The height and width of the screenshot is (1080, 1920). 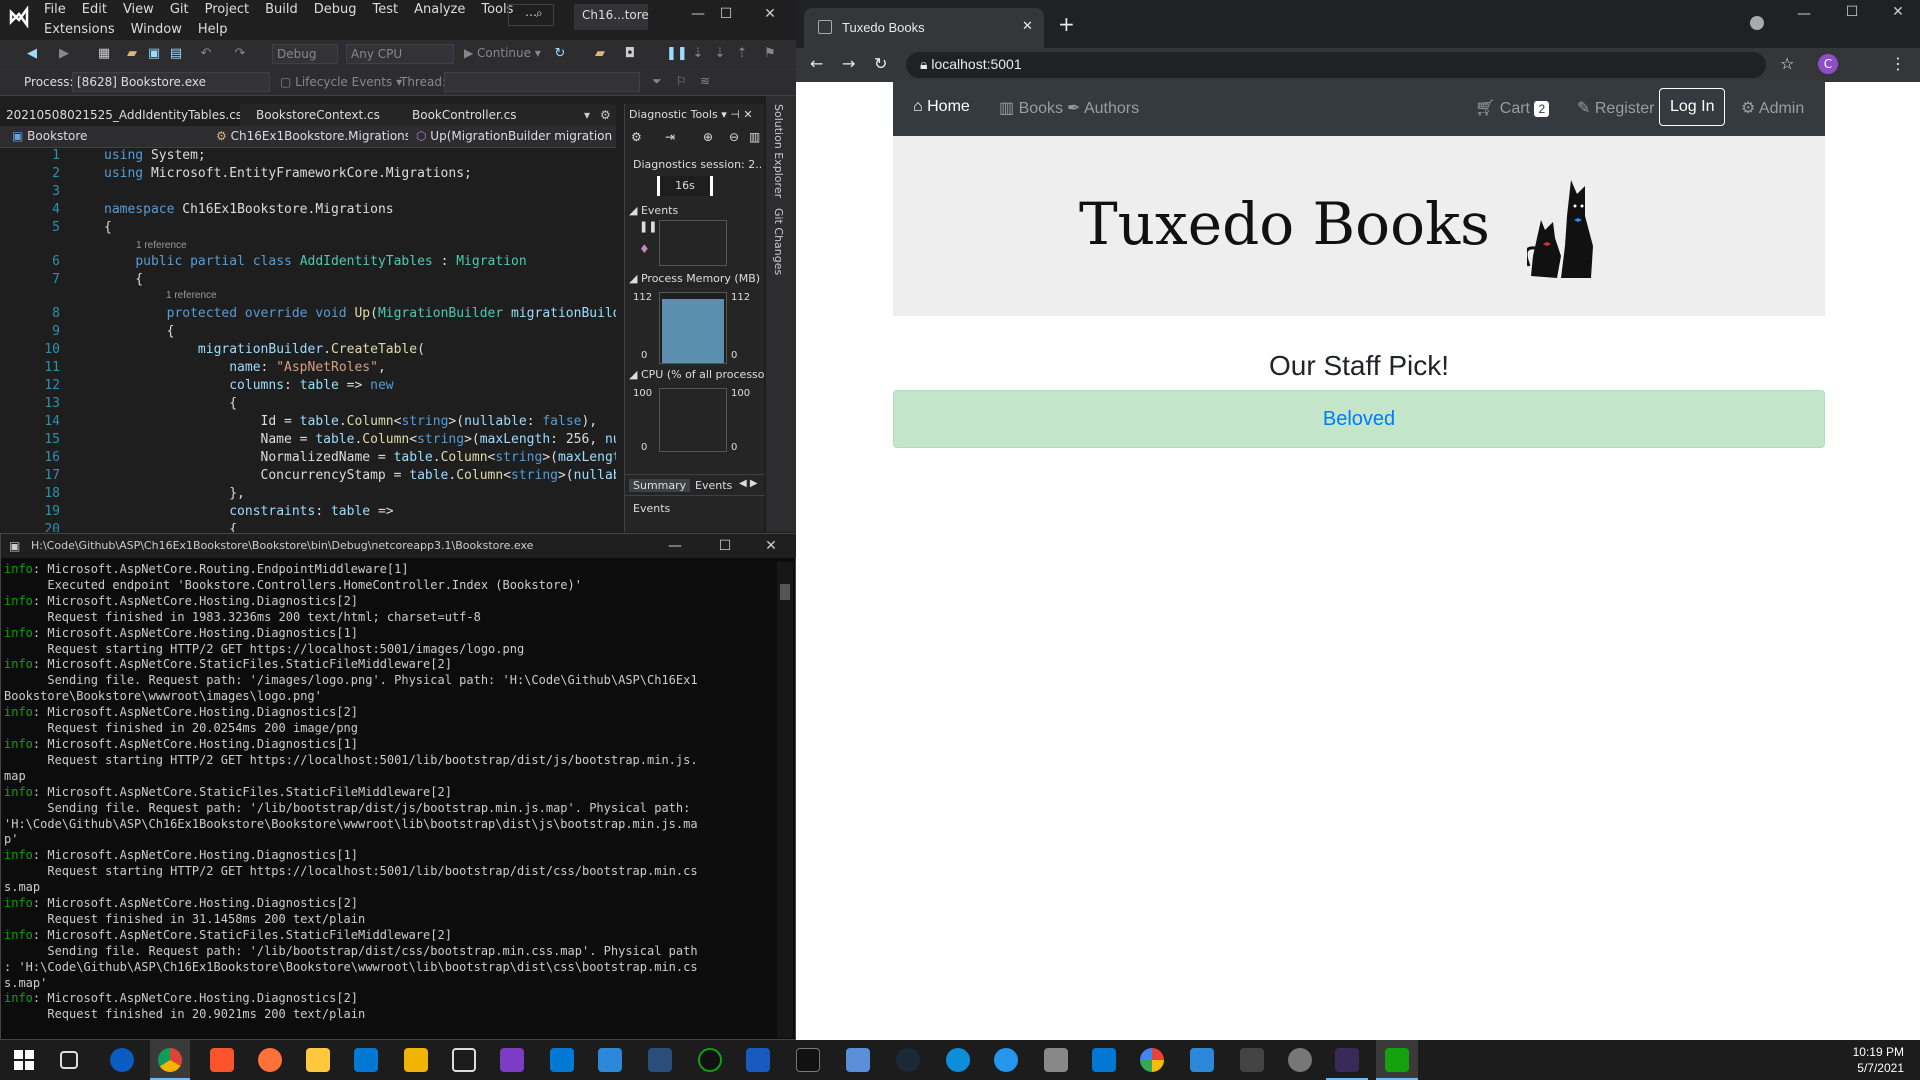 What do you see at coordinates (705, 81) in the screenshot?
I see `threads-icon: ≋` at bounding box center [705, 81].